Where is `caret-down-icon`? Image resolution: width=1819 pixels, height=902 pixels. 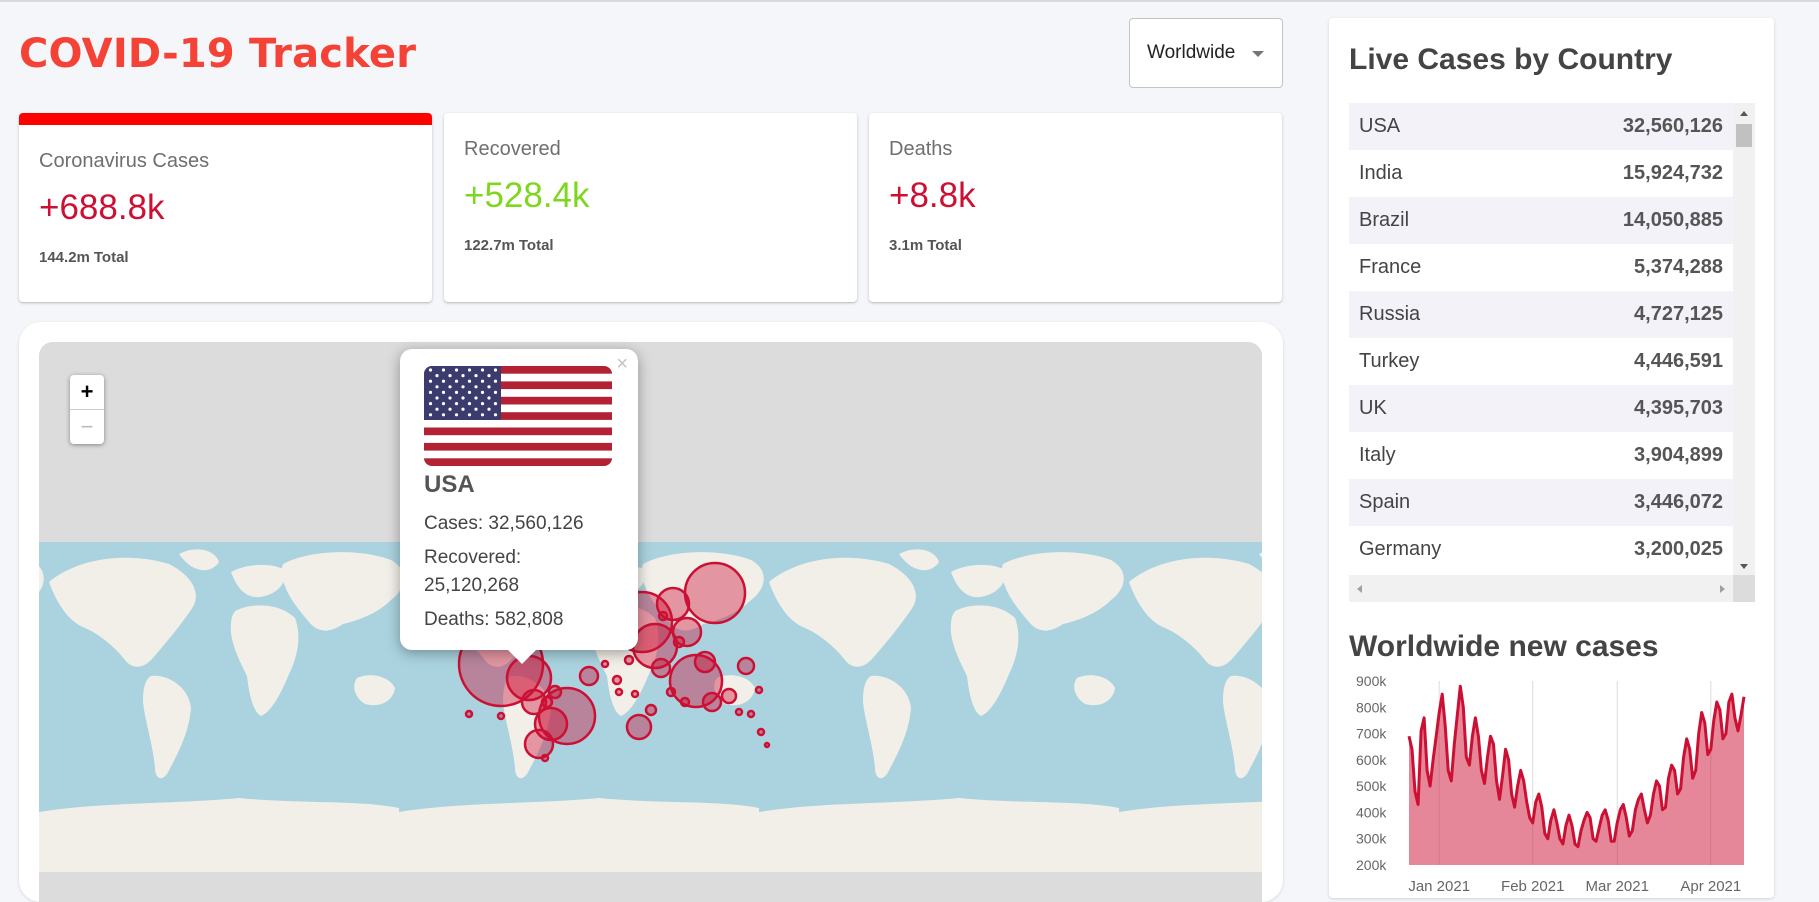 caret-down-icon is located at coordinates (1258, 54).